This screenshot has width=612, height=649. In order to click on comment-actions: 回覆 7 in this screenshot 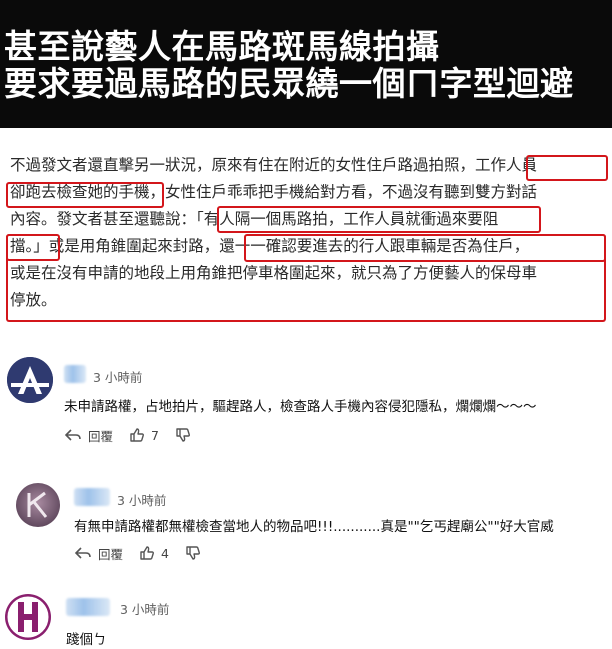, I will do `click(127, 435)`.